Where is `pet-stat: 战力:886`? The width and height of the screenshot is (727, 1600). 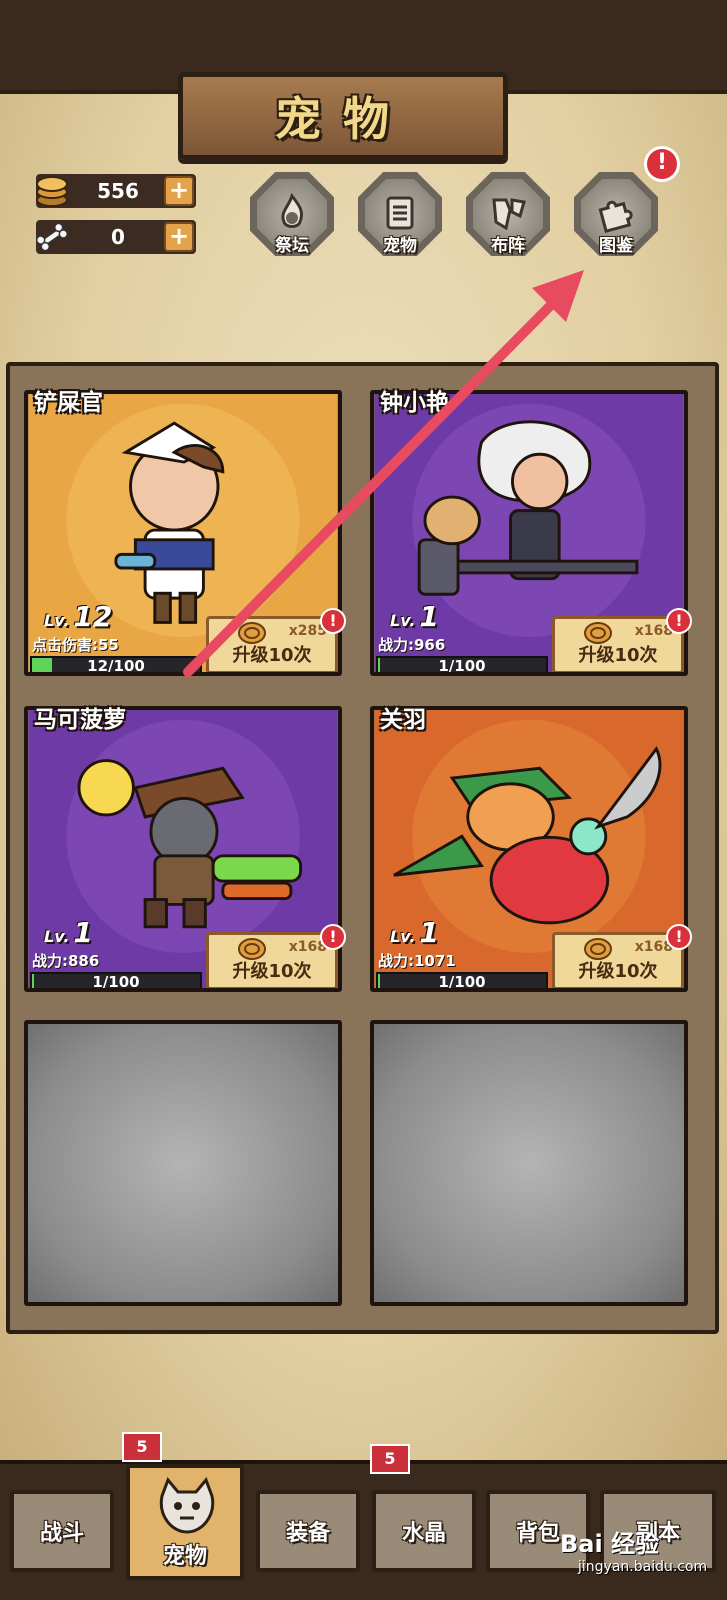 pet-stat: 战力:886 is located at coordinates (66, 961).